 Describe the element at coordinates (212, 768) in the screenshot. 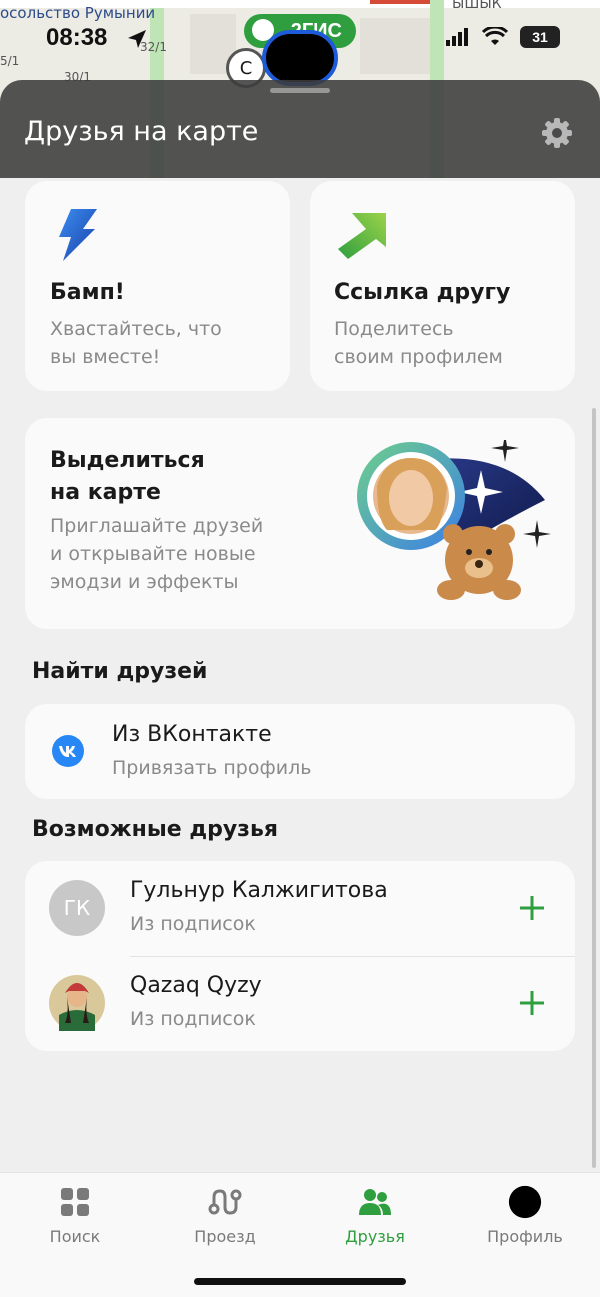

I see `vk-subtitle: Привязать профиль` at that location.